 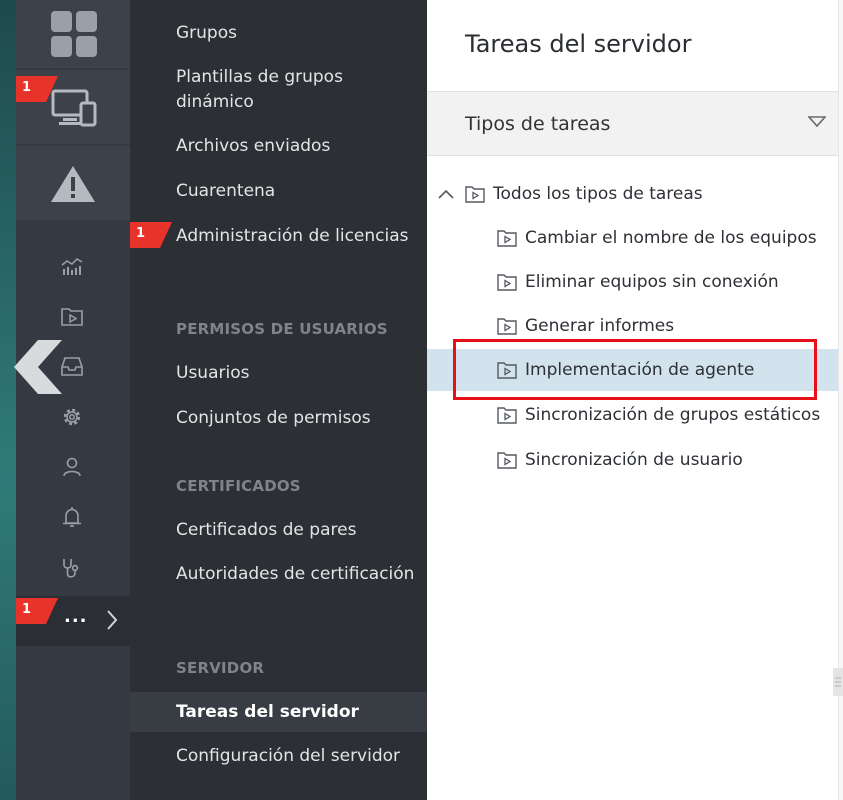 What do you see at coordinates (600, 326) in the screenshot?
I see `tree-item-label: Generar informes` at bounding box center [600, 326].